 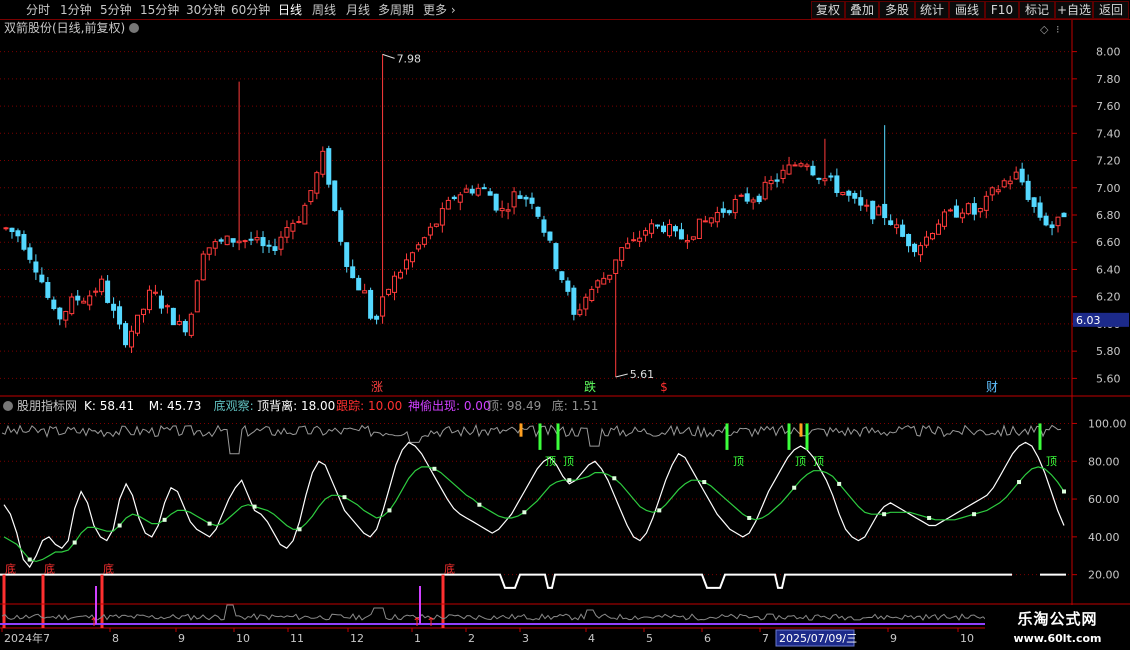 What do you see at coordinates (234, 405) in the screenshot?
I see `indicator-stat-2: 底观察:` at bounding box center [234, 405].